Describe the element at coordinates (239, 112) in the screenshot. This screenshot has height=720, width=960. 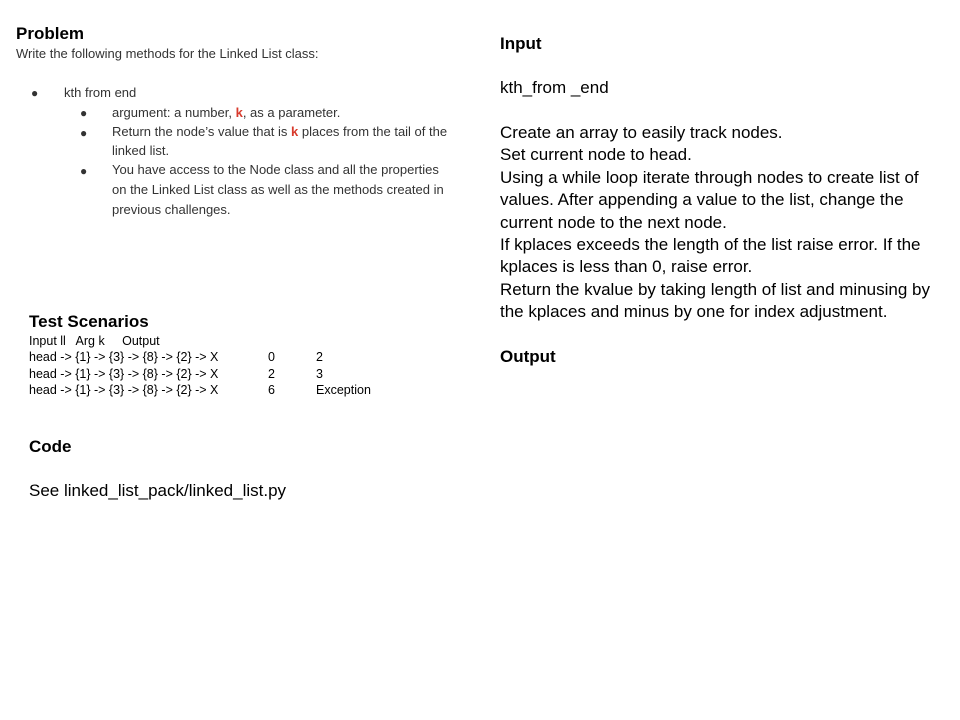
I see `argument-k: k` at that location.